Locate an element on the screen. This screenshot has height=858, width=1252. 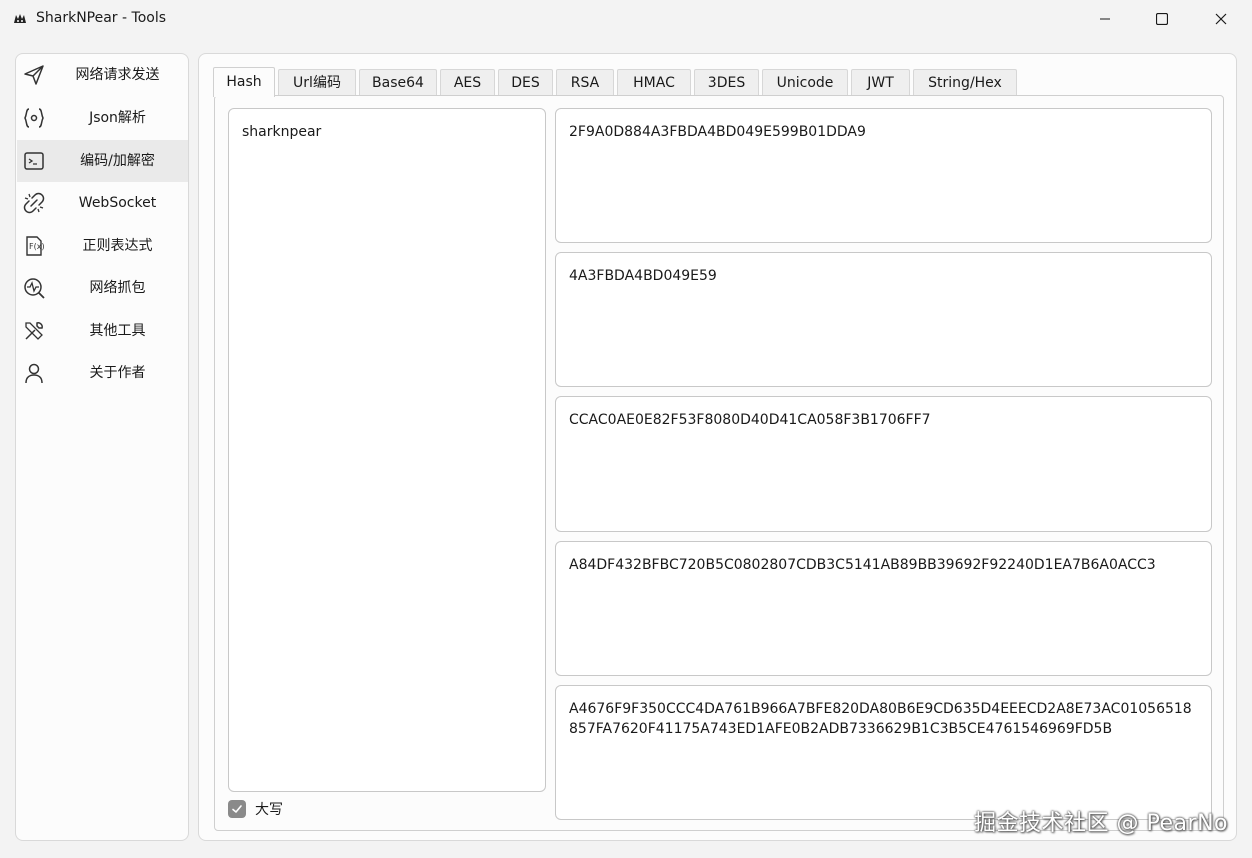
sidebar-item-about: 关于作者 is located at coordinates (102, 373).